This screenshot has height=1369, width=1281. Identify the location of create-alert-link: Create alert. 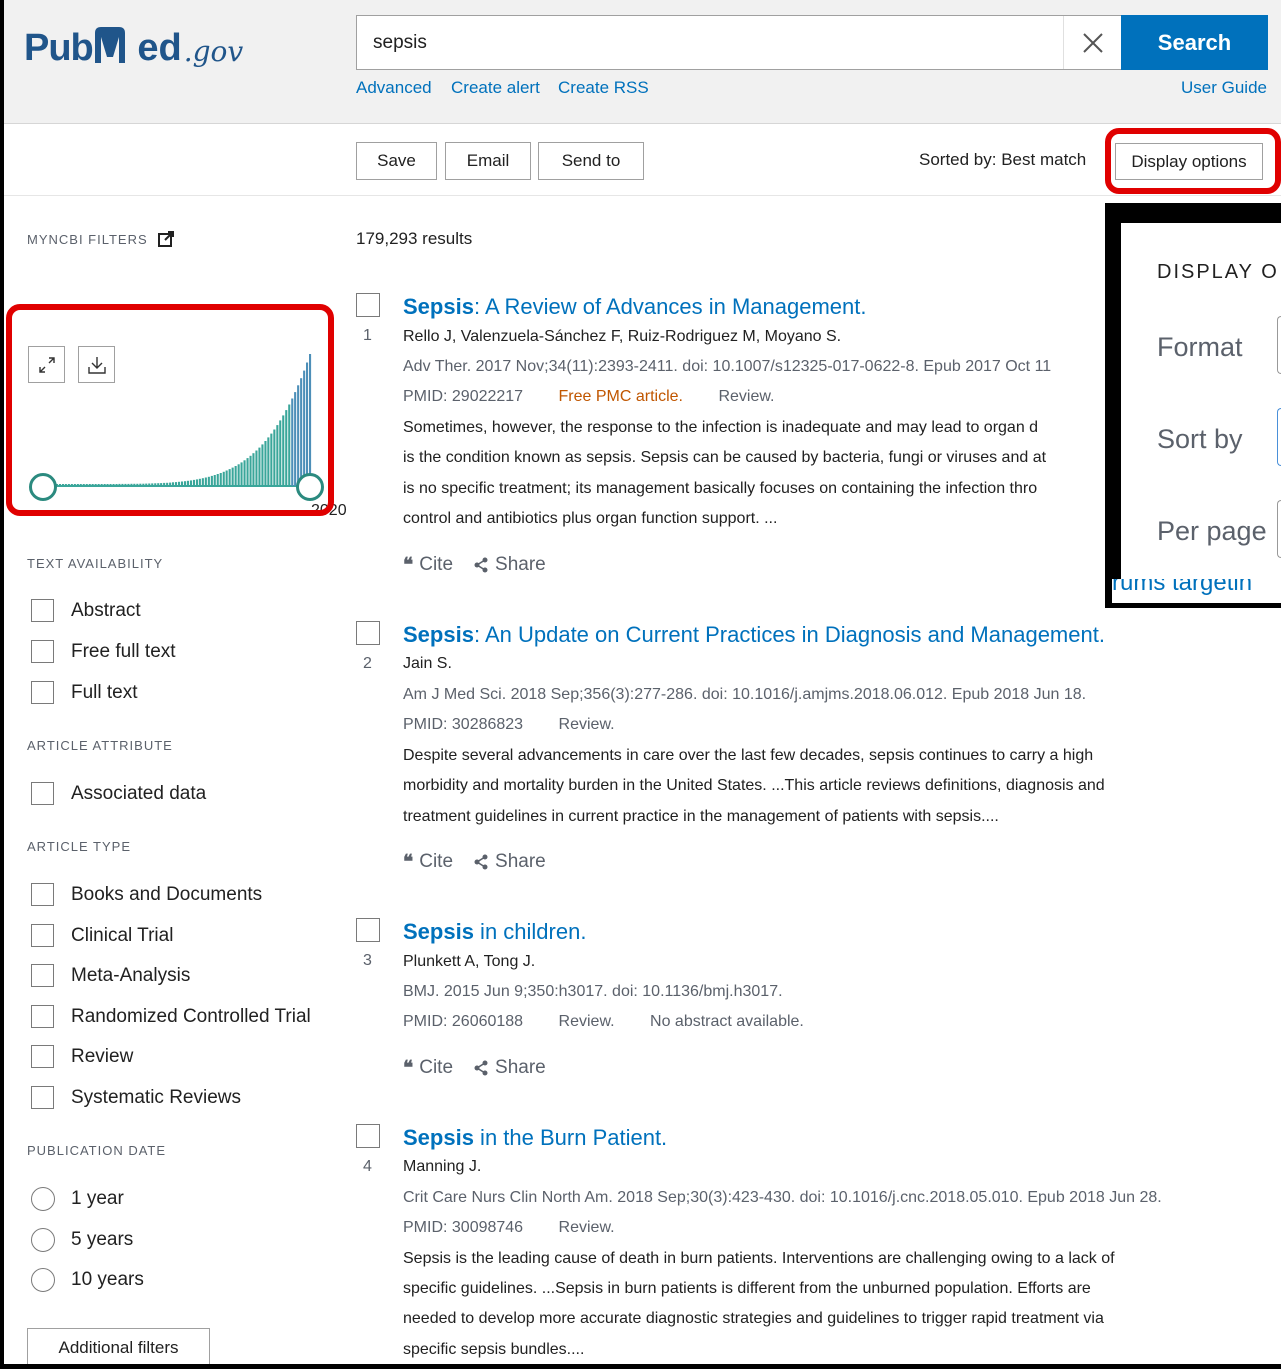
(495, 88).